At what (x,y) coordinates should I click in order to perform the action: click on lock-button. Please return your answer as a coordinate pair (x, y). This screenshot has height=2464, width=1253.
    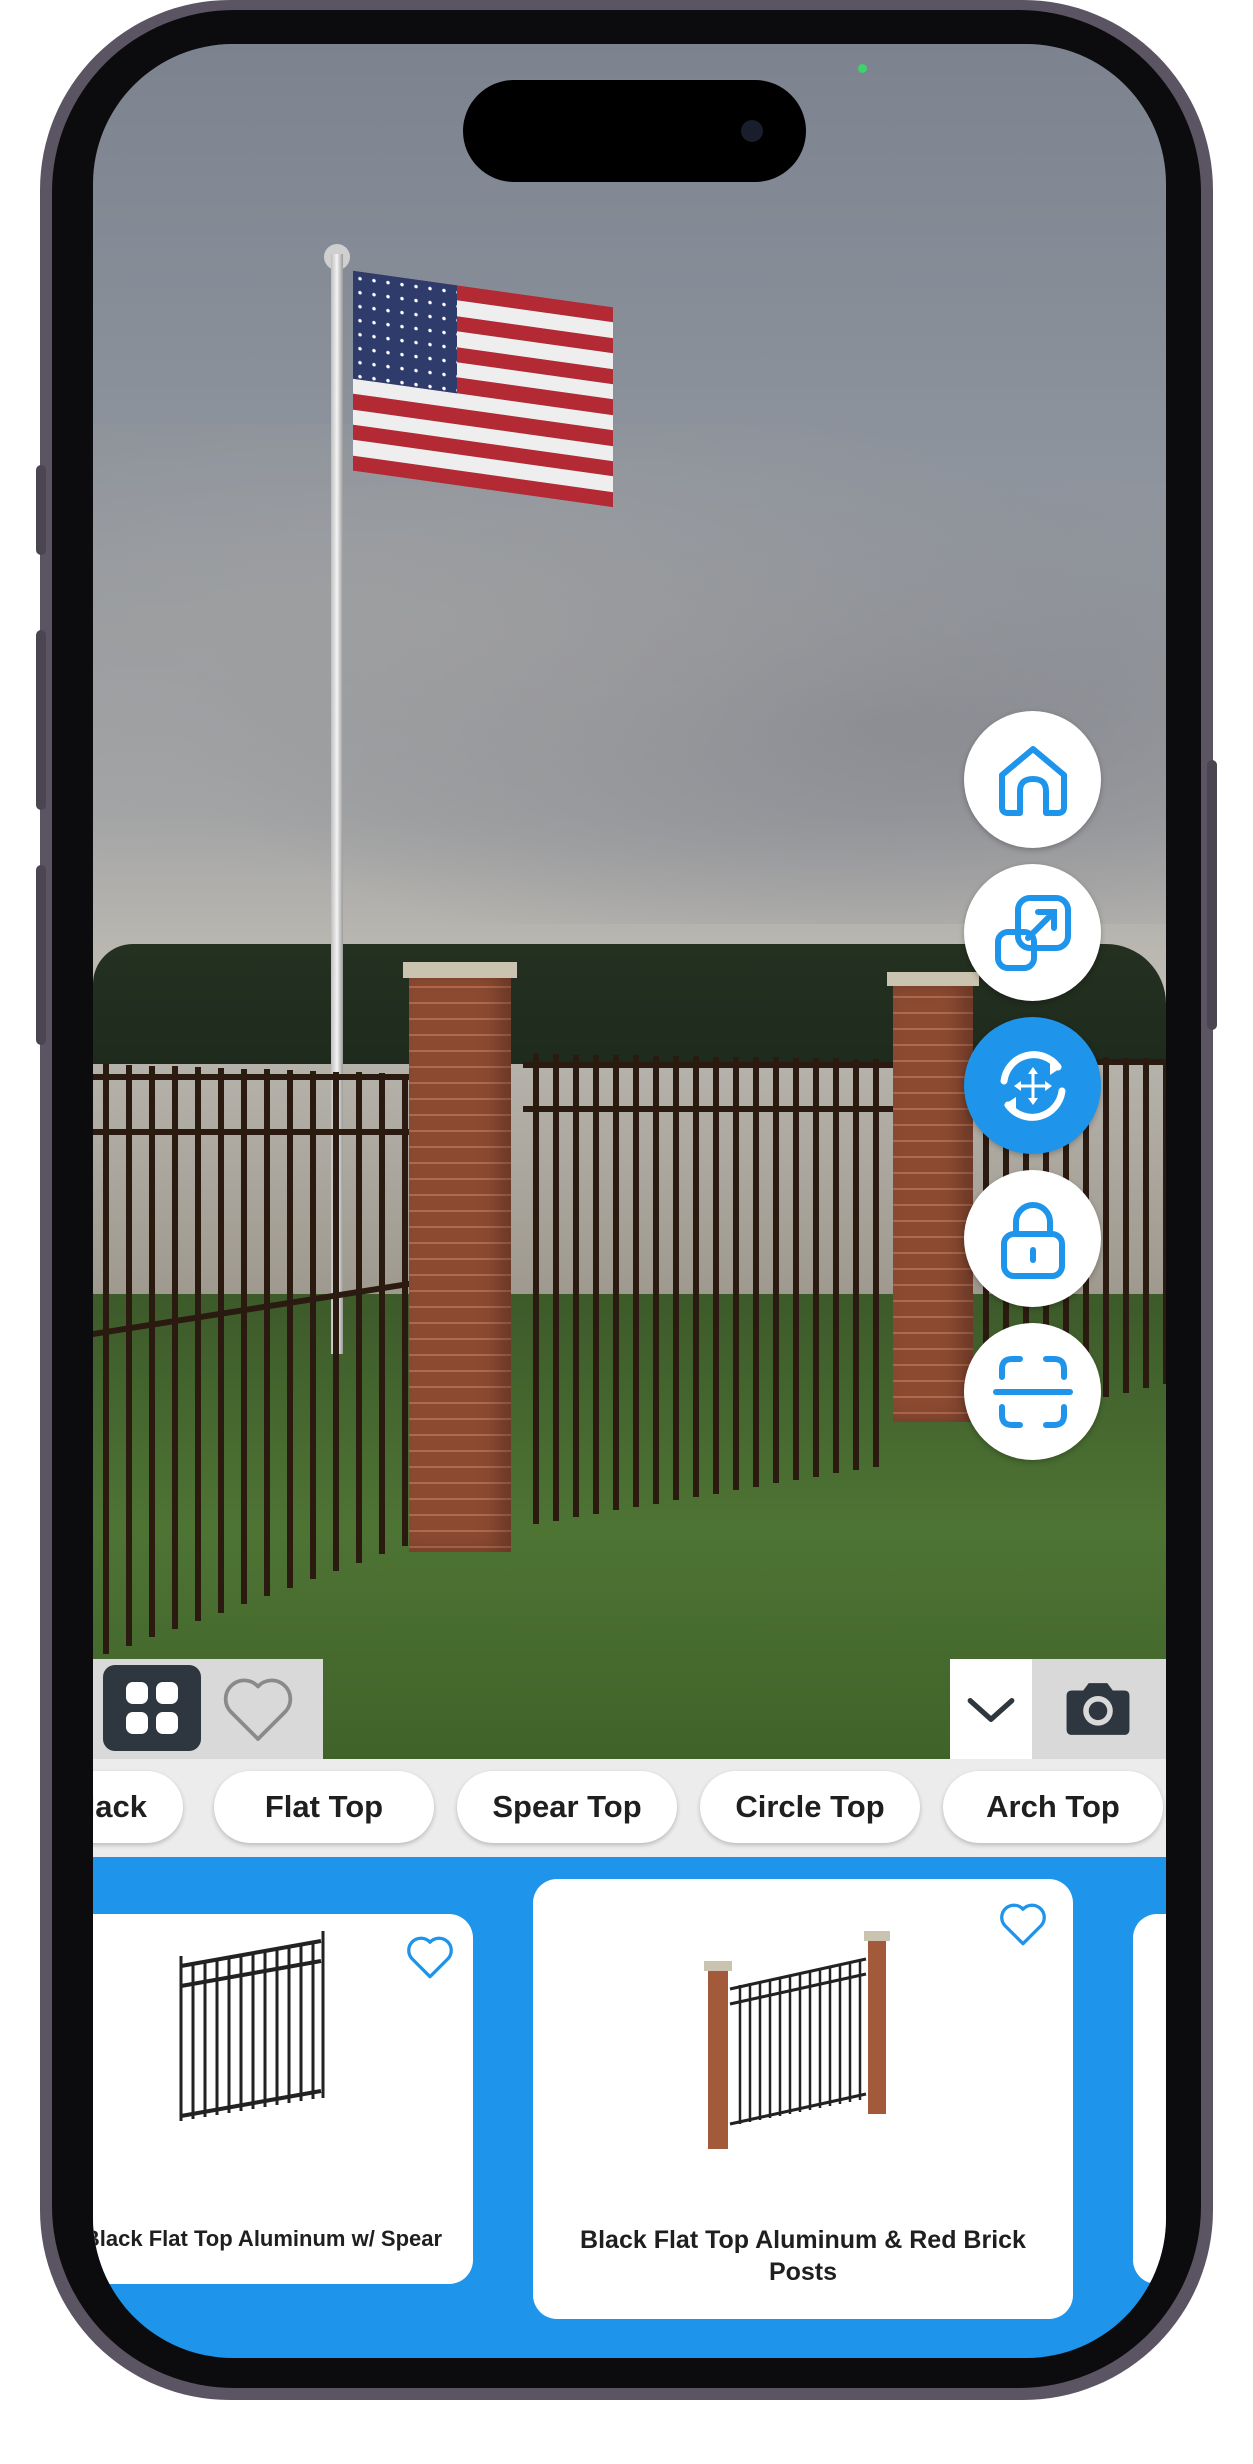
    Looking at the image, I should click on (1032, 1238).